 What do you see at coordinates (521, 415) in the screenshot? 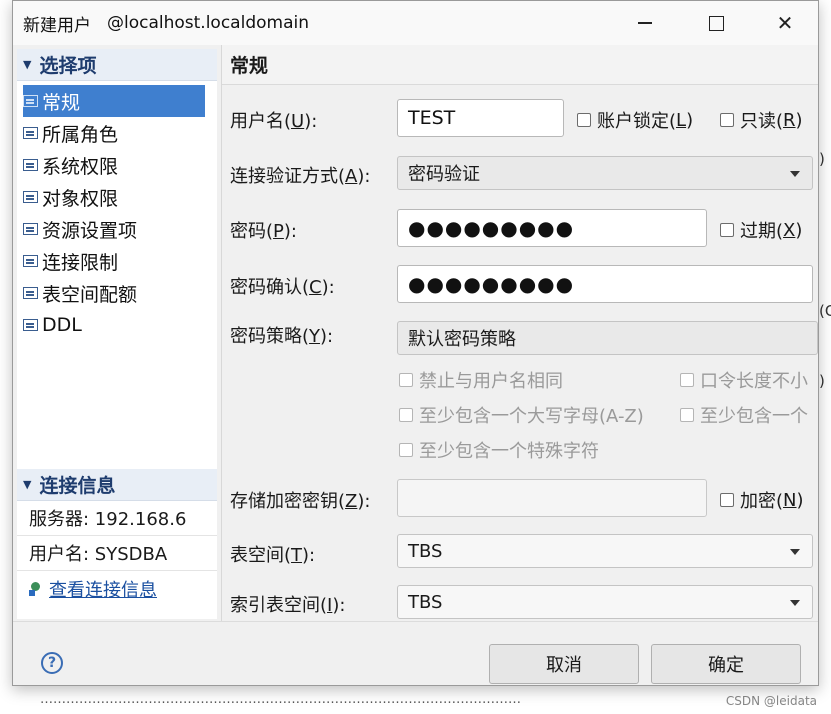
I see `policy-option-uppercase: 至少包含一个大写字母(A-Z)` at bounding box center [521, 415].